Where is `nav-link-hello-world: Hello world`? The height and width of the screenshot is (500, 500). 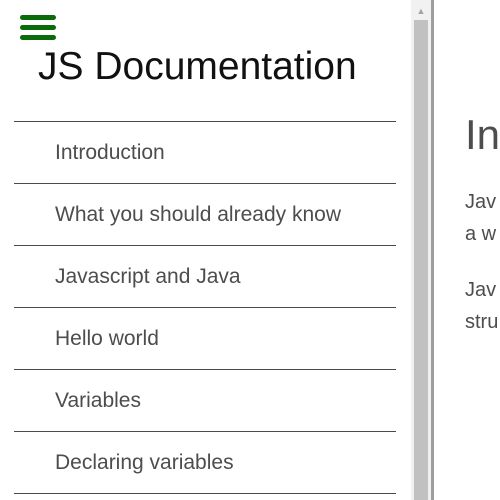 nav-link-hello-world: Hello world is located at coordinates (205, 339).